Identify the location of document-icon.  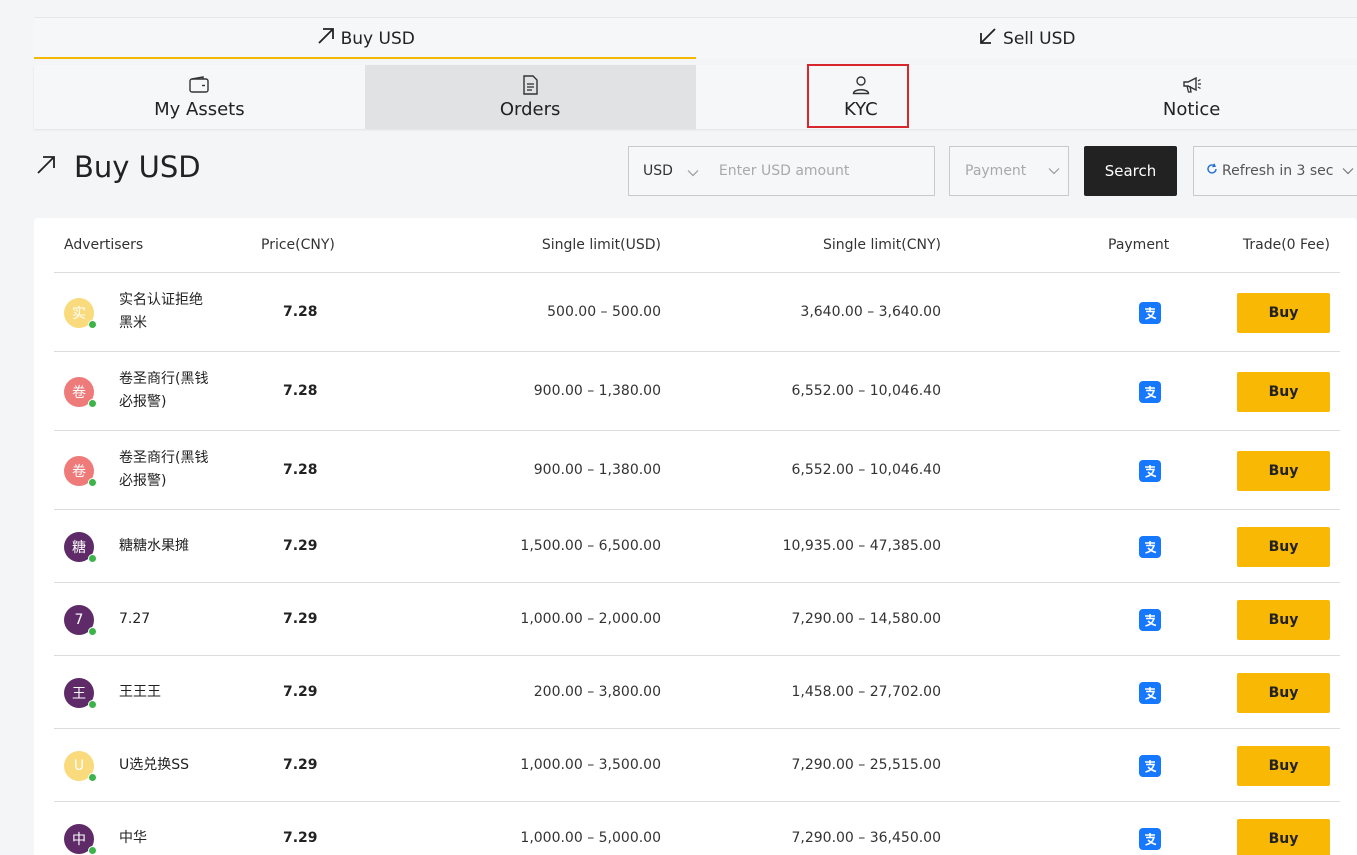
(530, 85).